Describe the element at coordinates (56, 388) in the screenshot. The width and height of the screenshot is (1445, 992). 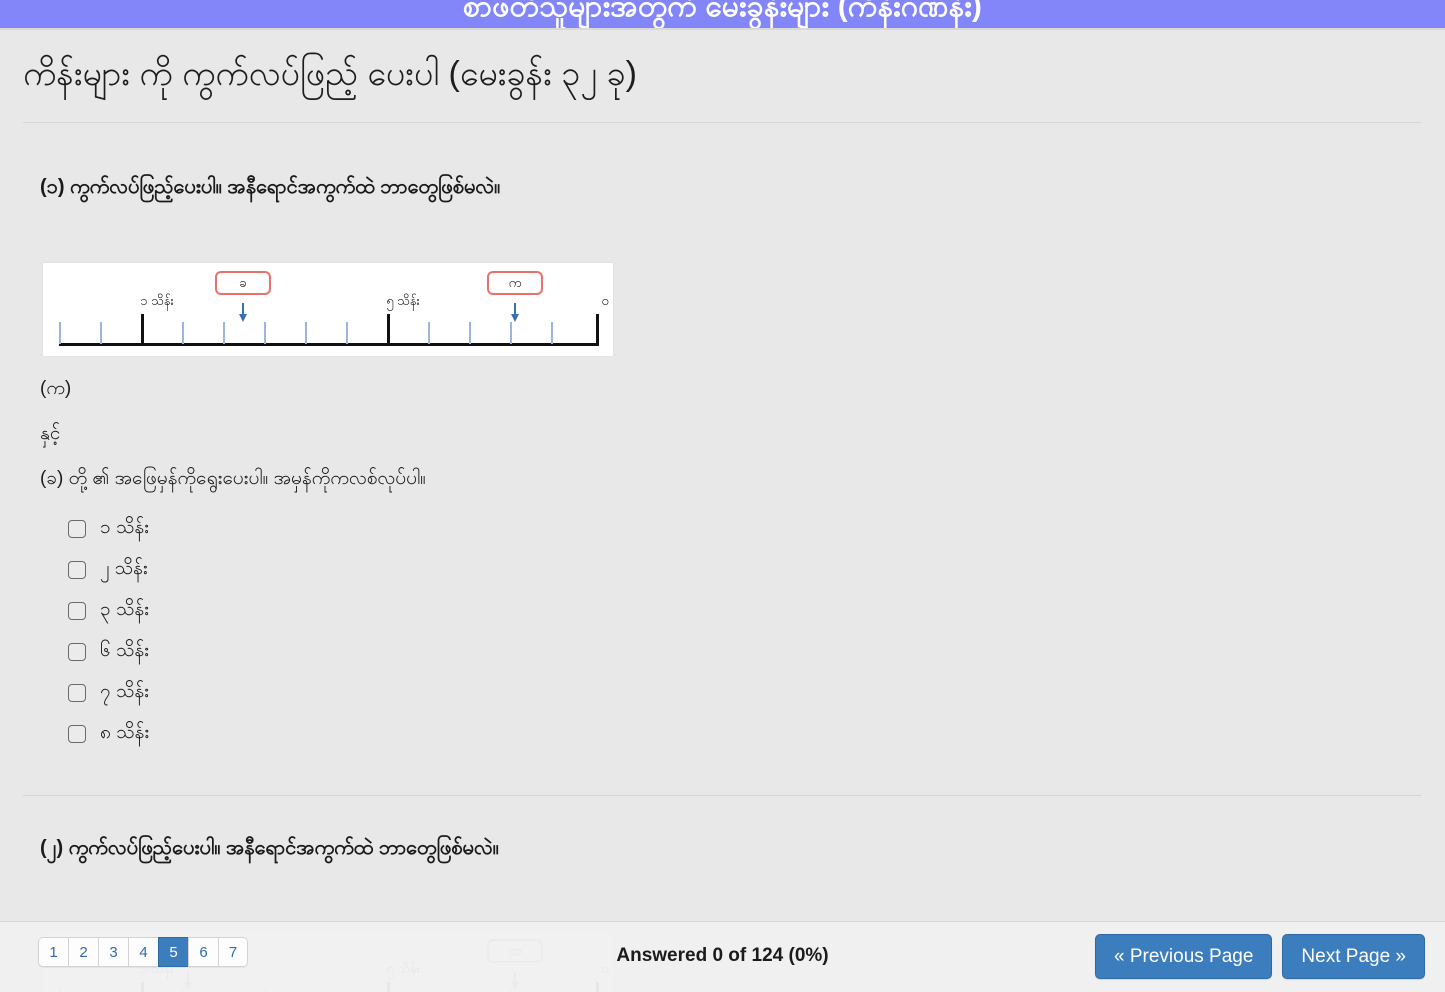
I see `question-1-line-ka: (က)` at that location.